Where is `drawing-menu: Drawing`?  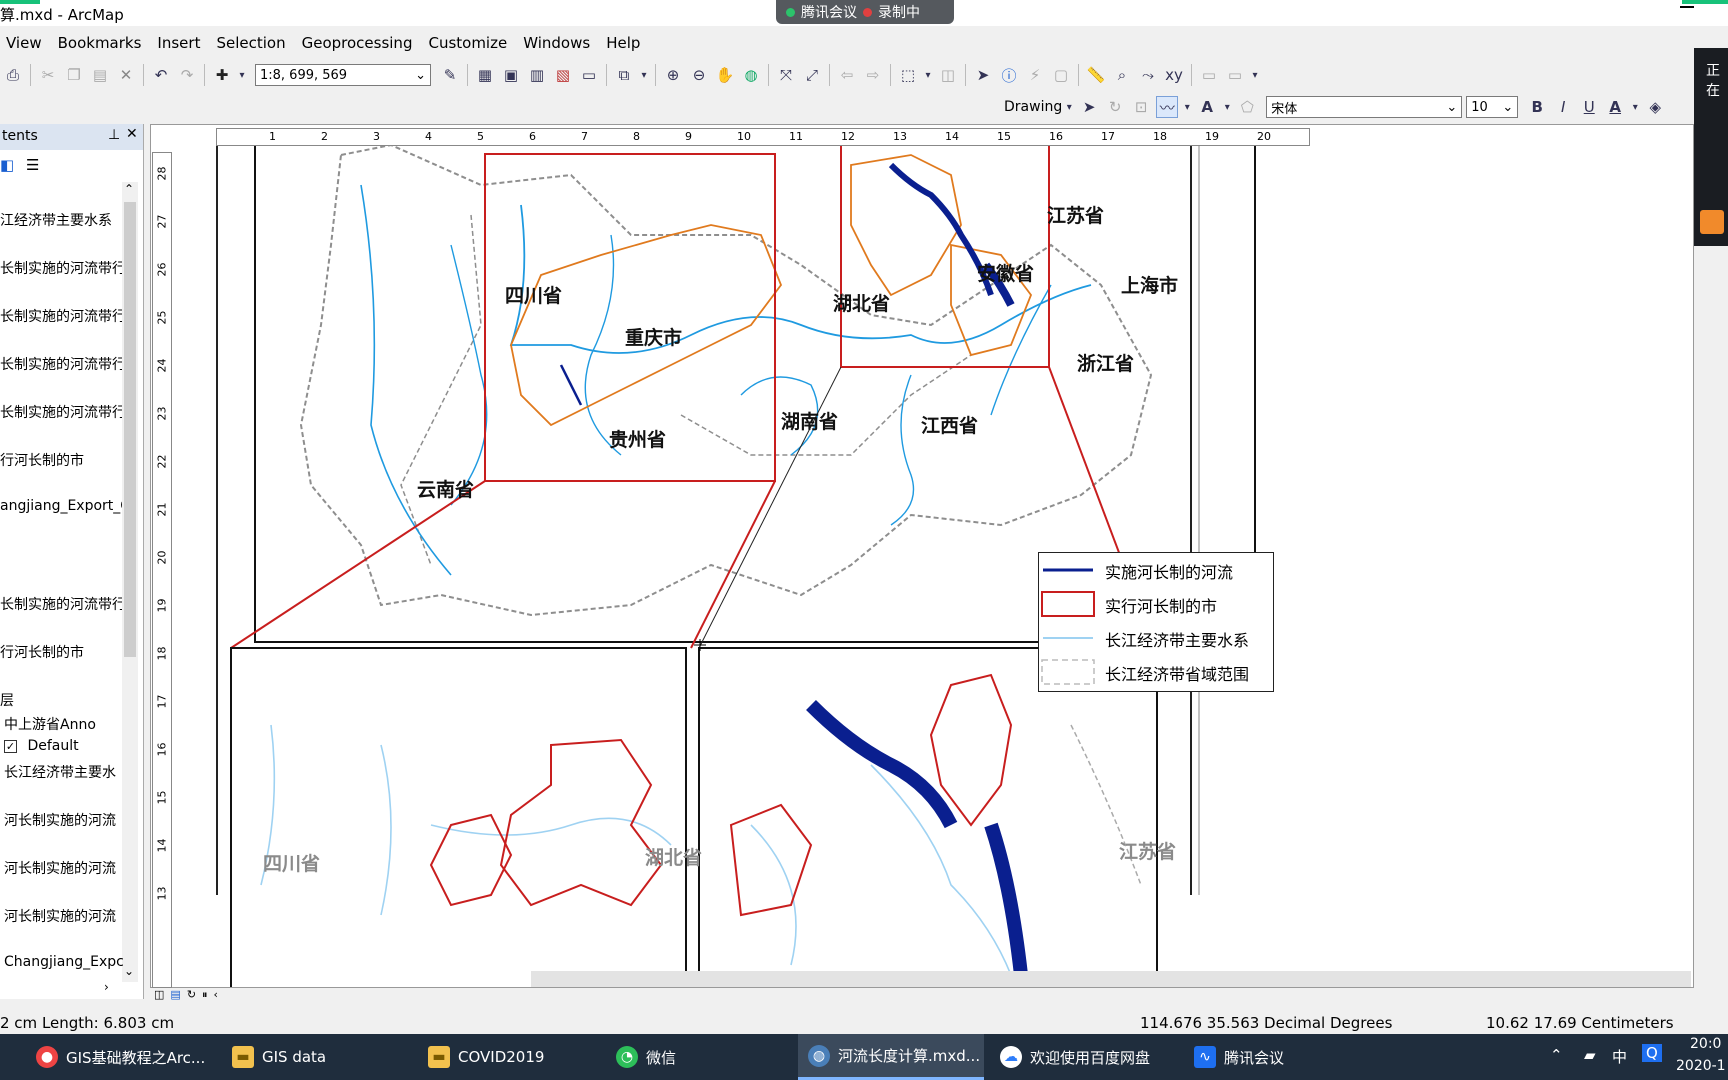
drawing-menu: Drawing is located at coordinates (1033, 107).